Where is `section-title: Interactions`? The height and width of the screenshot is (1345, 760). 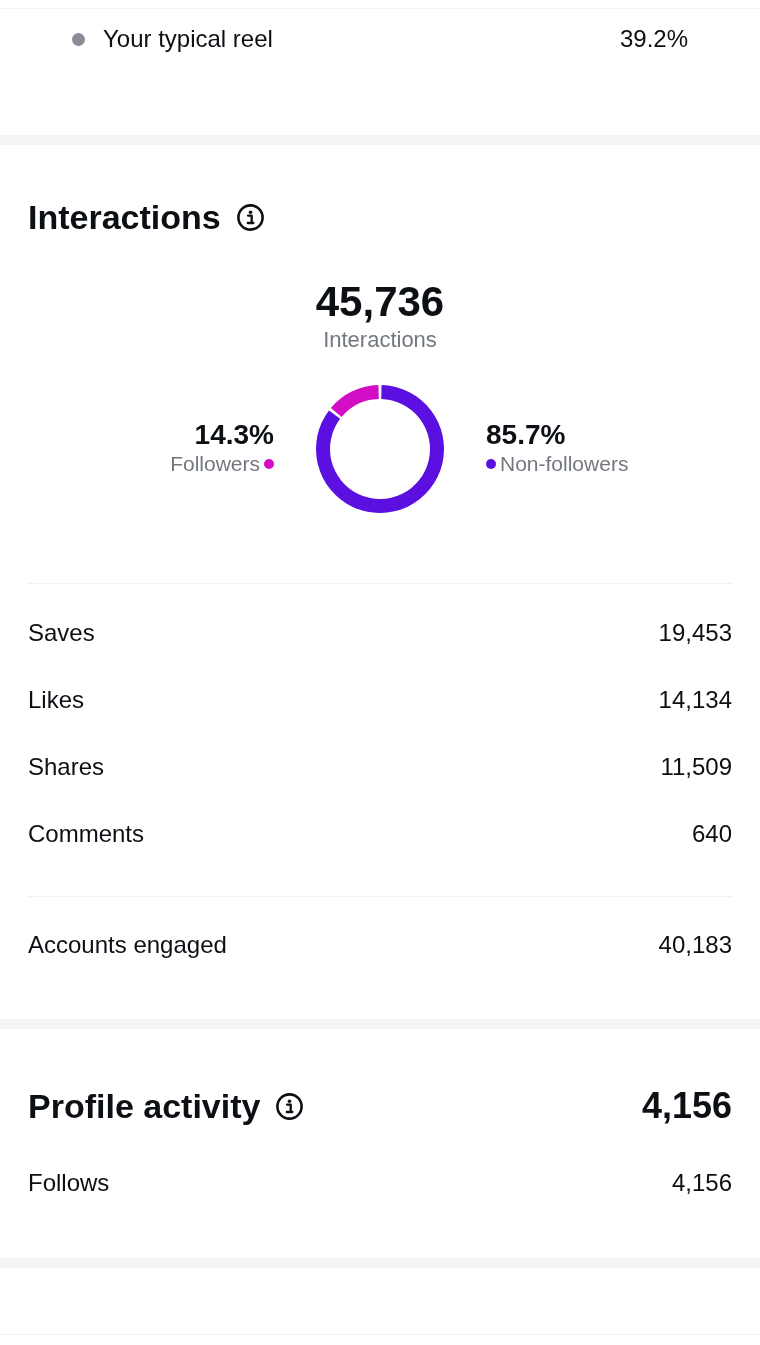 section-title: Interactions is located at coordinates (124, 217).